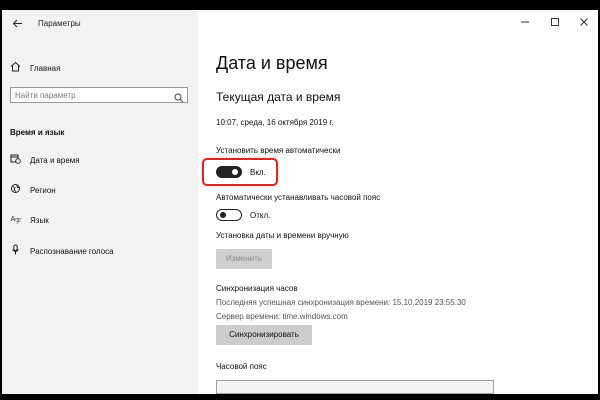 The width and height of the screenshot is (600, 400). I want to click on auto-time-label: Установить время автоматически, so click(278, 150).